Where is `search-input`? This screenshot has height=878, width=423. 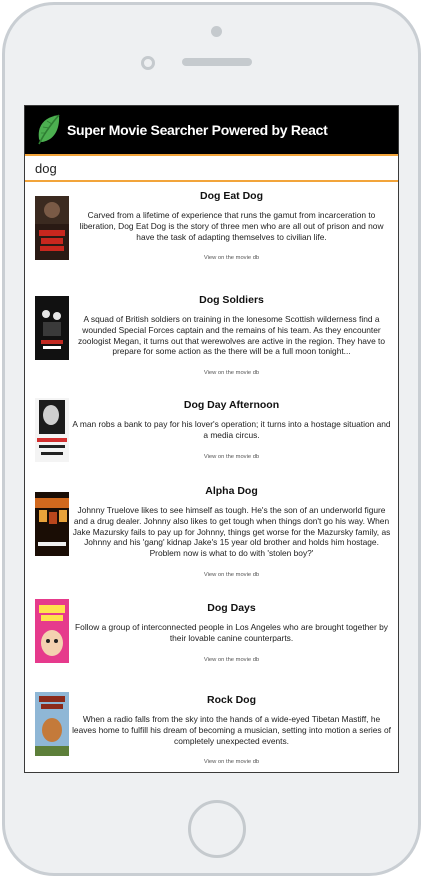 search-input is located at coordinates (211, 168).